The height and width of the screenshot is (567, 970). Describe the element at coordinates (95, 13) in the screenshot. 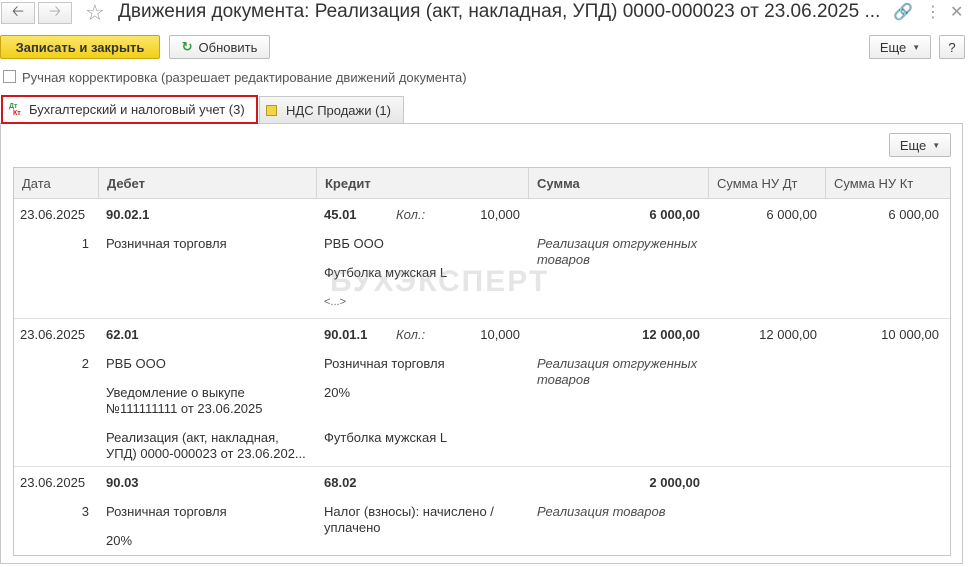

I see `star-icon: ☆` at that location.